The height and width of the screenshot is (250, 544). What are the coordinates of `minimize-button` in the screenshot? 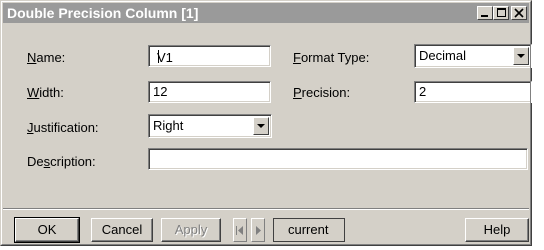 It's located at (485, 13).